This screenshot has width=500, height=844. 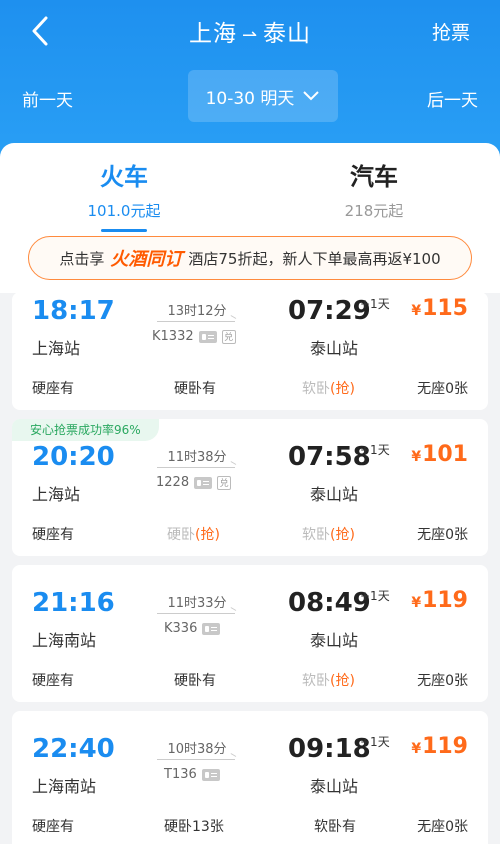 I want to click on tab-bus-label: 汽车, so click(x=374, y=177).